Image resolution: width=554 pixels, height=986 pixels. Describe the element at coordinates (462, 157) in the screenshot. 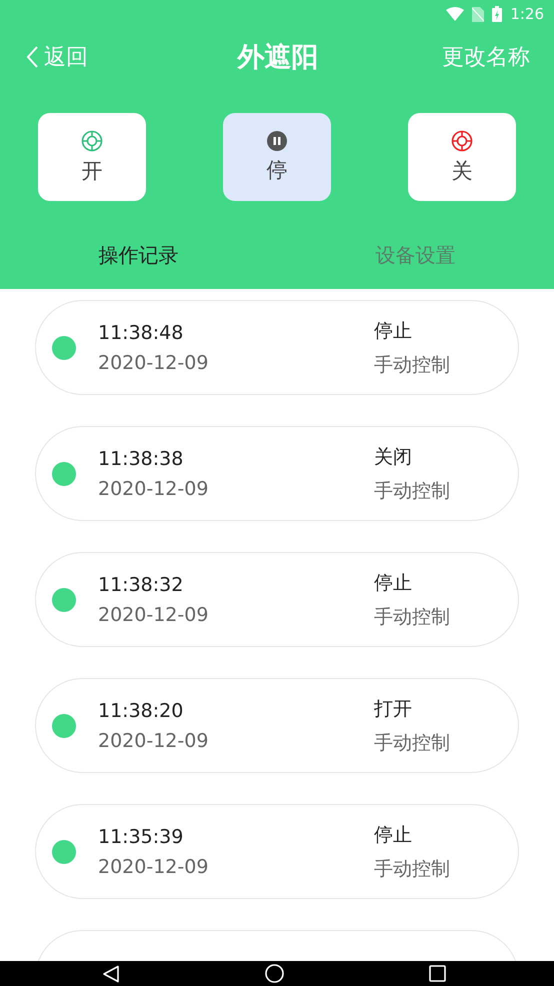

I see `control-button: 关` at that location.